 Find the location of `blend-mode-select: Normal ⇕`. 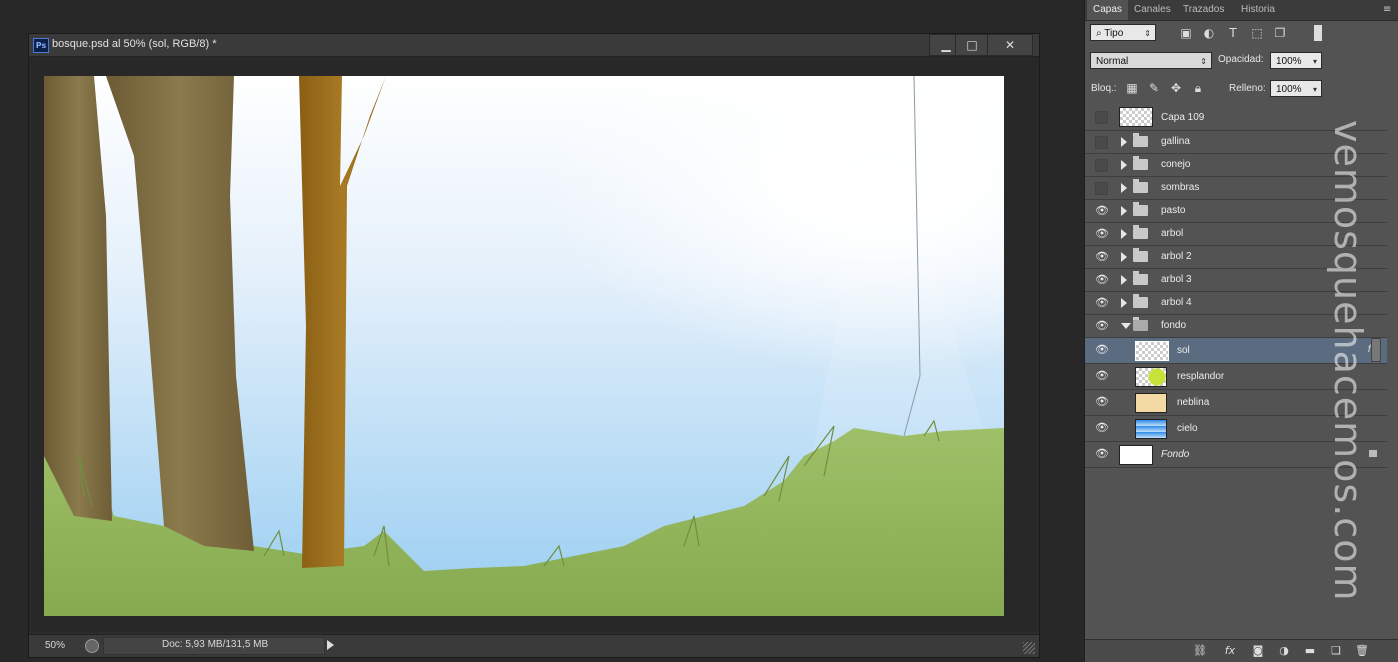

blend-mode-select: Normal ⇕ is located at coordinates (1151, 60).